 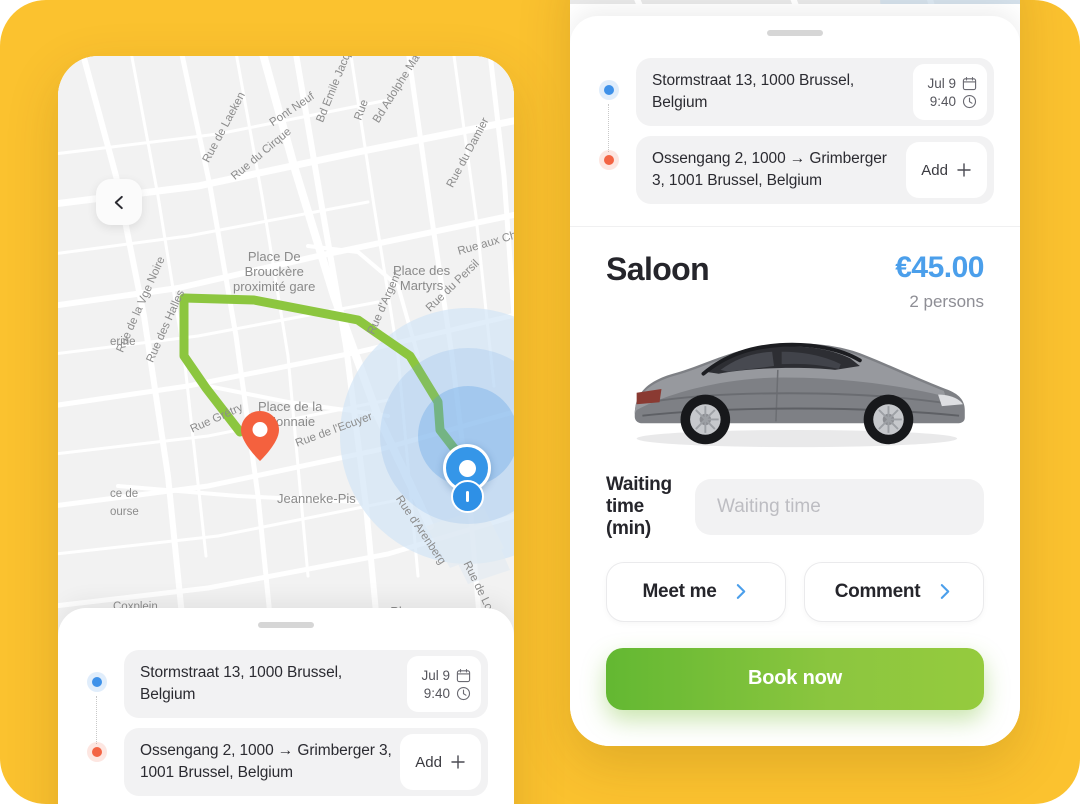 I want to click on car-class-carousel, so click(x=286, y=800).